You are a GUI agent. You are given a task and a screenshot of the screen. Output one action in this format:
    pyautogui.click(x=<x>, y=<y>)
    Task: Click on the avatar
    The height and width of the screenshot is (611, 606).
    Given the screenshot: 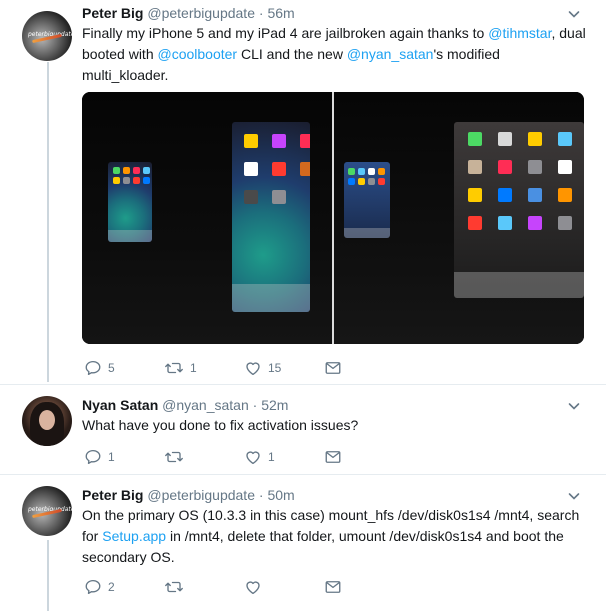 What is the action you would take?
    pyautogui.click(x=47, y=421)
    